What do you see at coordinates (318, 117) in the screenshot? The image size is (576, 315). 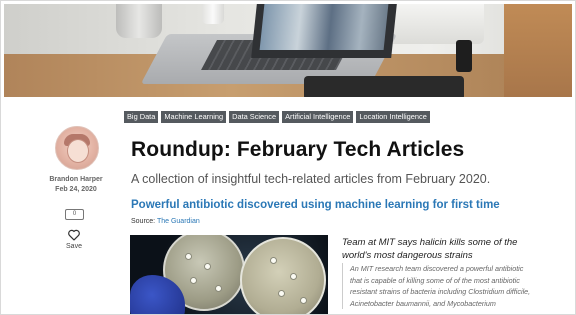 I see `tag-artificial-intelligence: Artificial Intelligence` at bounding box center [318, 117].